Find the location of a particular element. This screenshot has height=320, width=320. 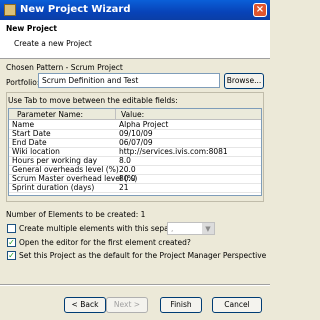

parameter-name: Wiki location is located at coordinates (36, 151).